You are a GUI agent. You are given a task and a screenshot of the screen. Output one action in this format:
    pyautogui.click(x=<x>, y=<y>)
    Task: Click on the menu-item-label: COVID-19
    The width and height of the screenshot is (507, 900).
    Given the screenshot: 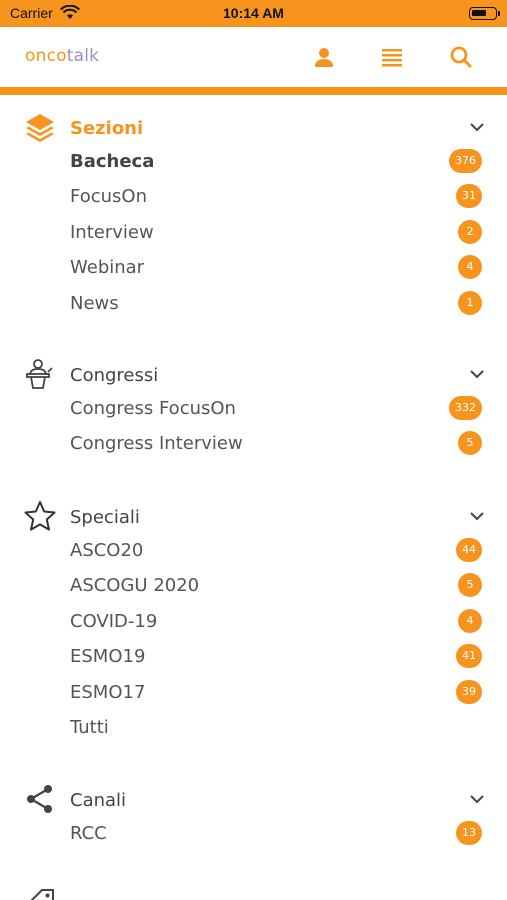 What is the action you would take?
    pyautogui.click(x=114, y=621)
    